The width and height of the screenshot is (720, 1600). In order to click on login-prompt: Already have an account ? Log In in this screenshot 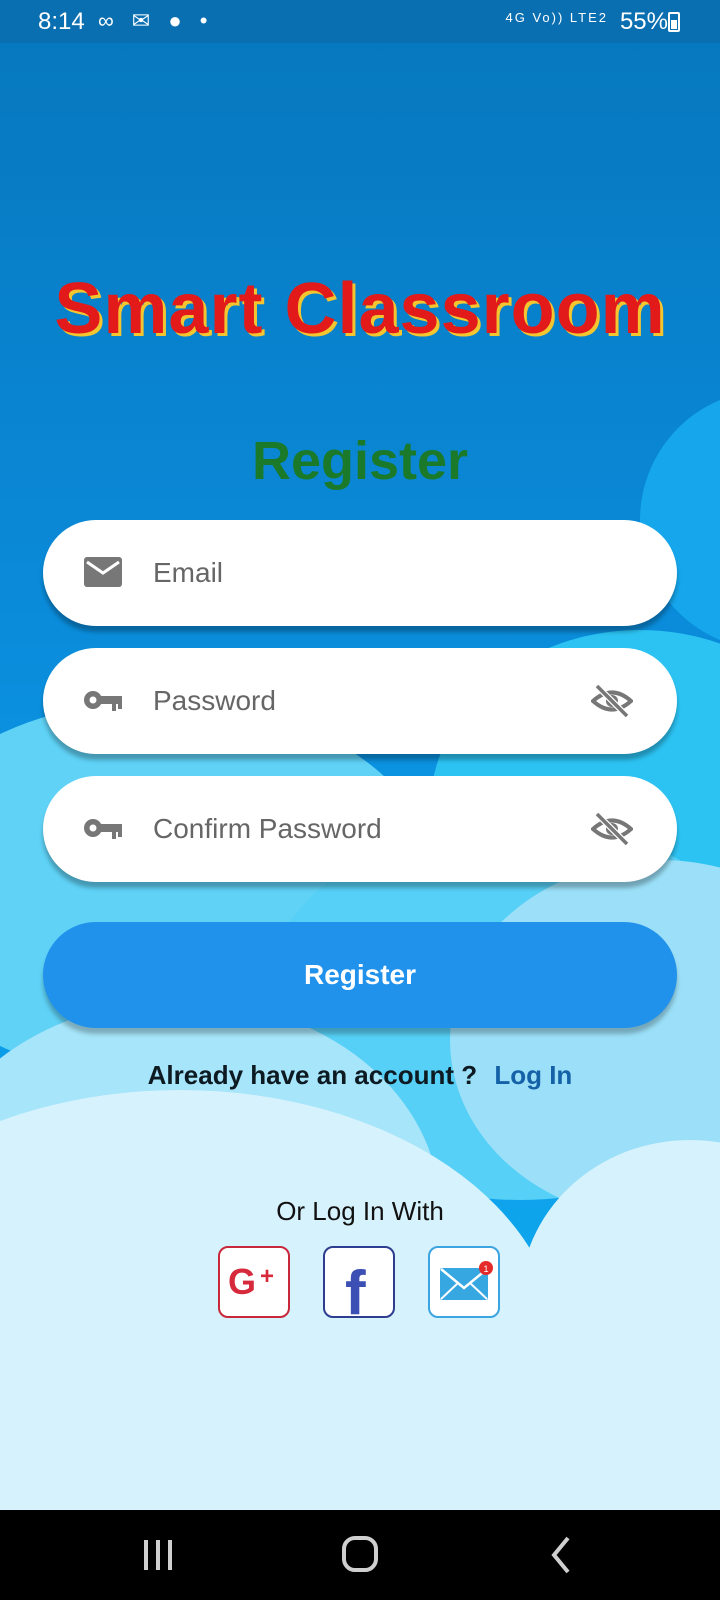, I will do `click(360, 1075)`.